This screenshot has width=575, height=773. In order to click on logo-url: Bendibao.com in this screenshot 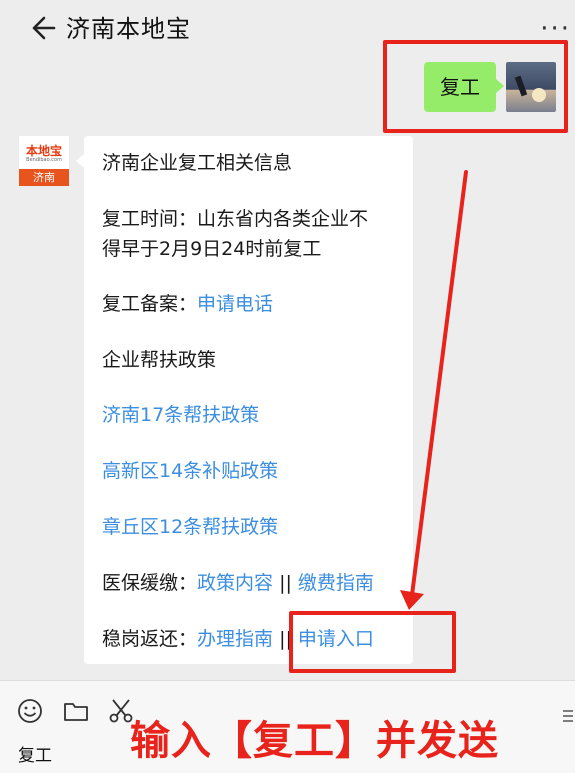, I will do `click(44, 160)`.